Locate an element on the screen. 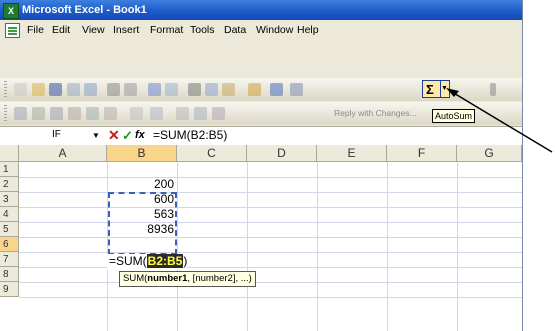 The height and width of the screenshot is (331, 555). callout-arrow is located at coordinates (499, 120).